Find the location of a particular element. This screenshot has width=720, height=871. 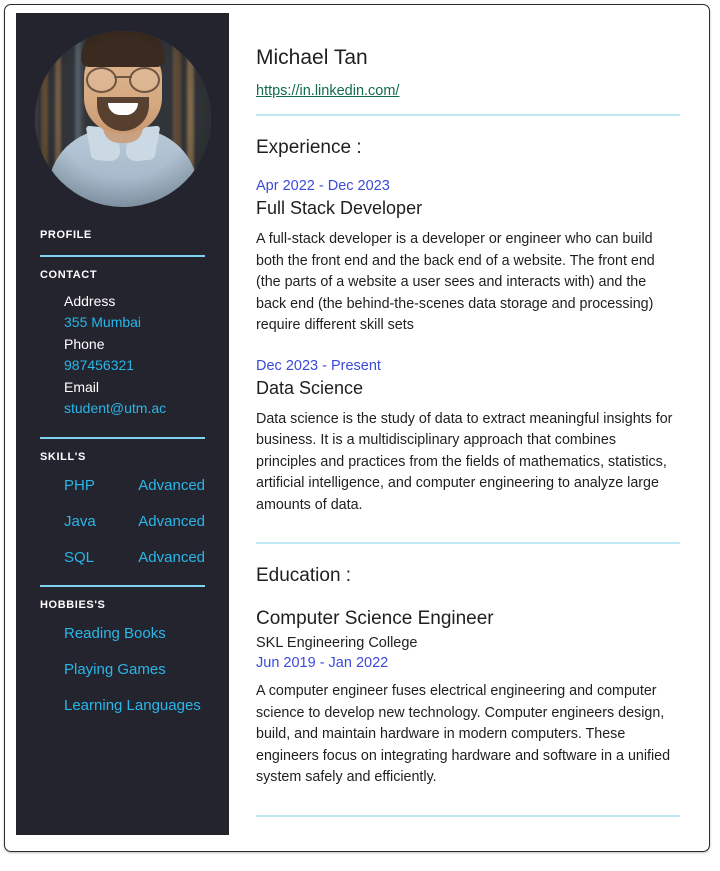

footer-divider is located at coordinates (468, 815).